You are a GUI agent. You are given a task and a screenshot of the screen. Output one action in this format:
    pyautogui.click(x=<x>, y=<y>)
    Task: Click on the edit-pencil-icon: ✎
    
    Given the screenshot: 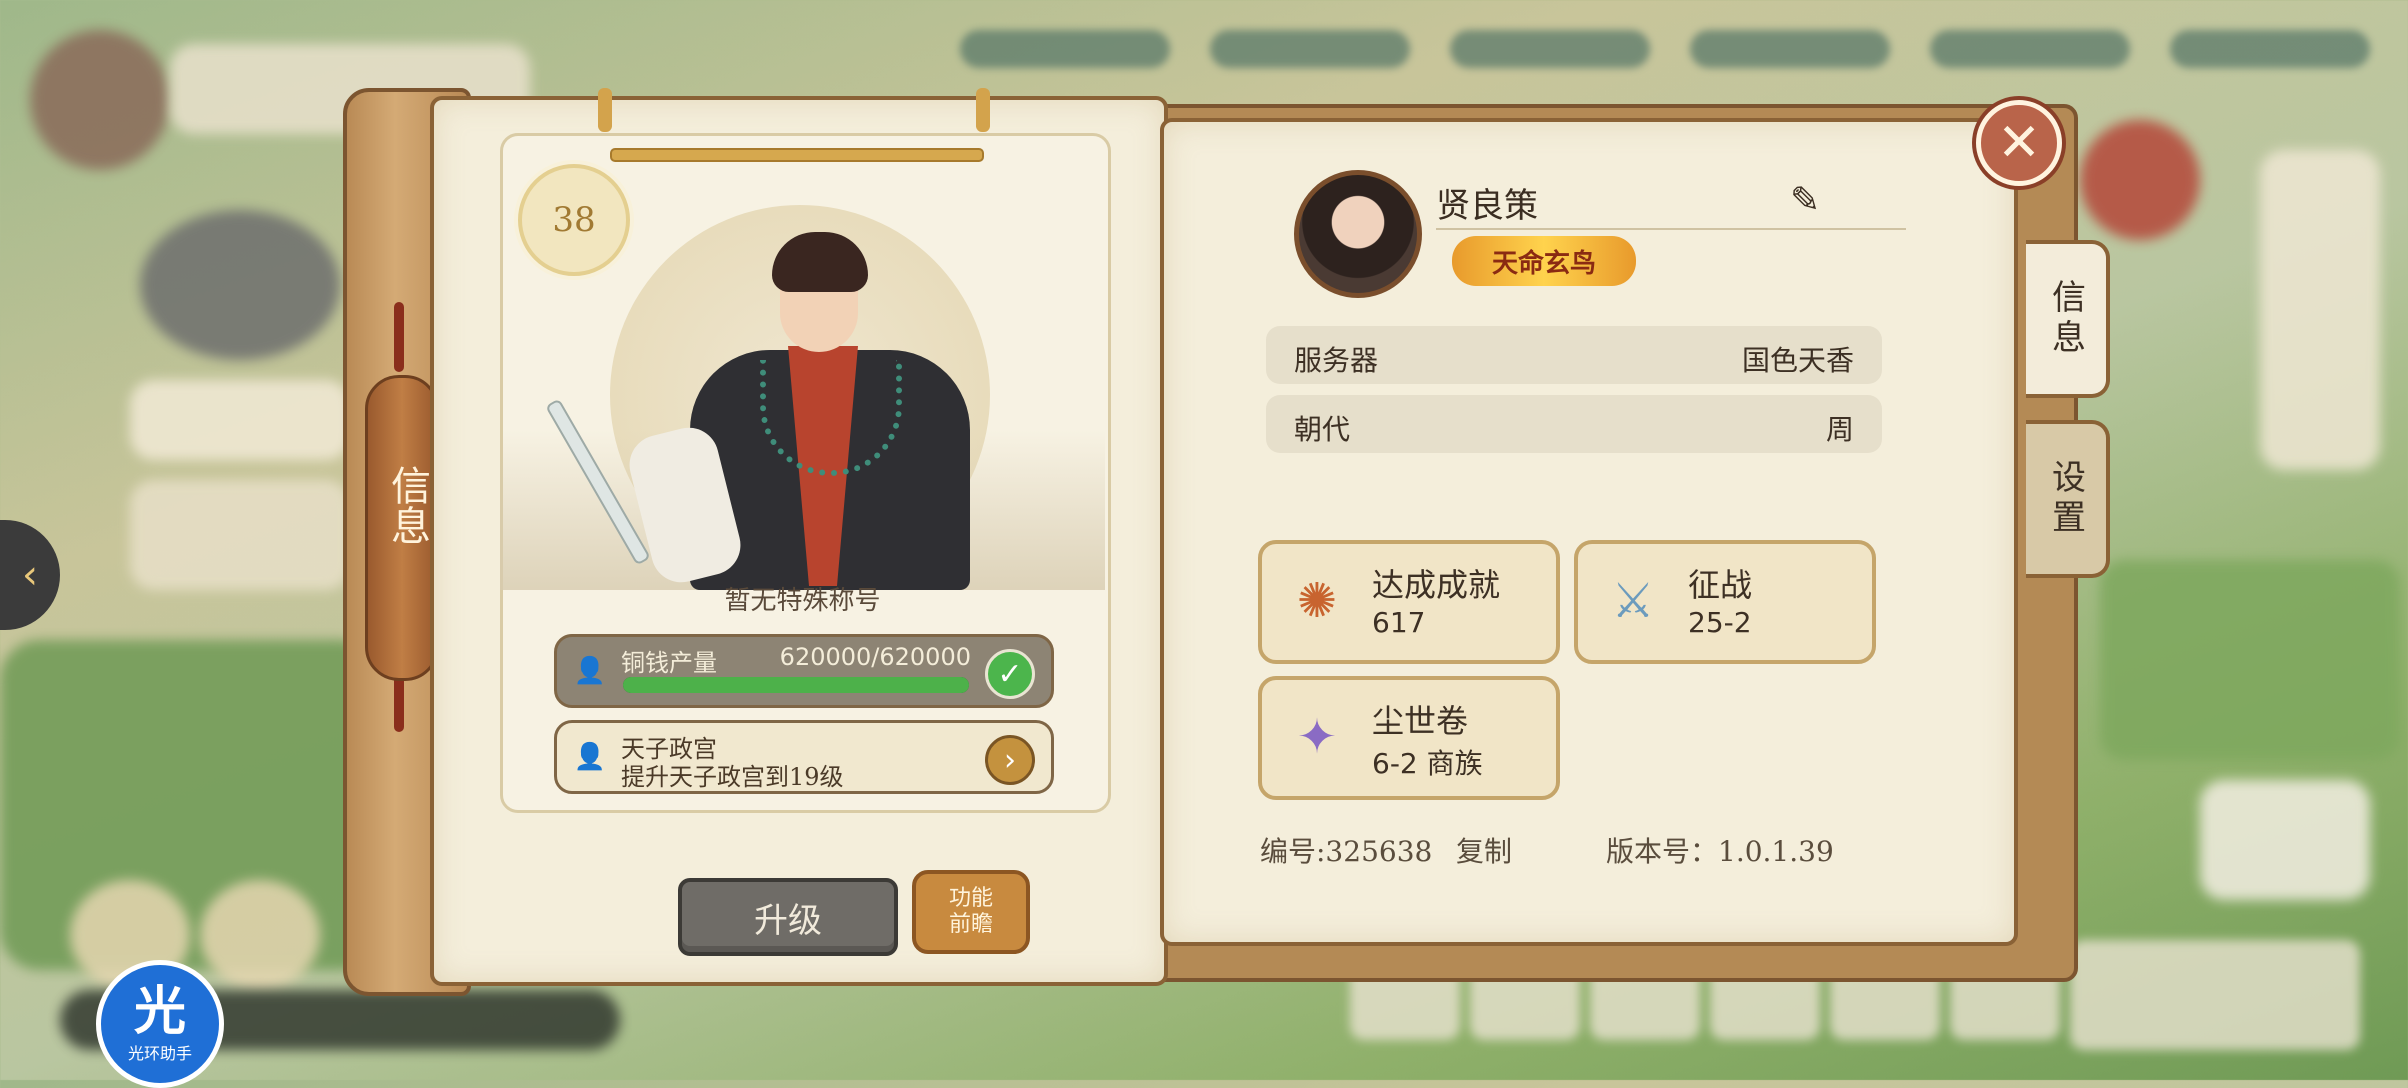 What is the action you would take?
    pyautogui.click(x=1805, y=200)
    